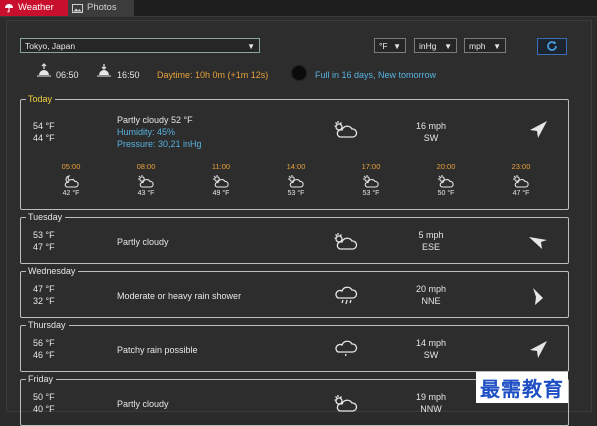  I want to click on rain-cloud-icon, so click(346, 296).